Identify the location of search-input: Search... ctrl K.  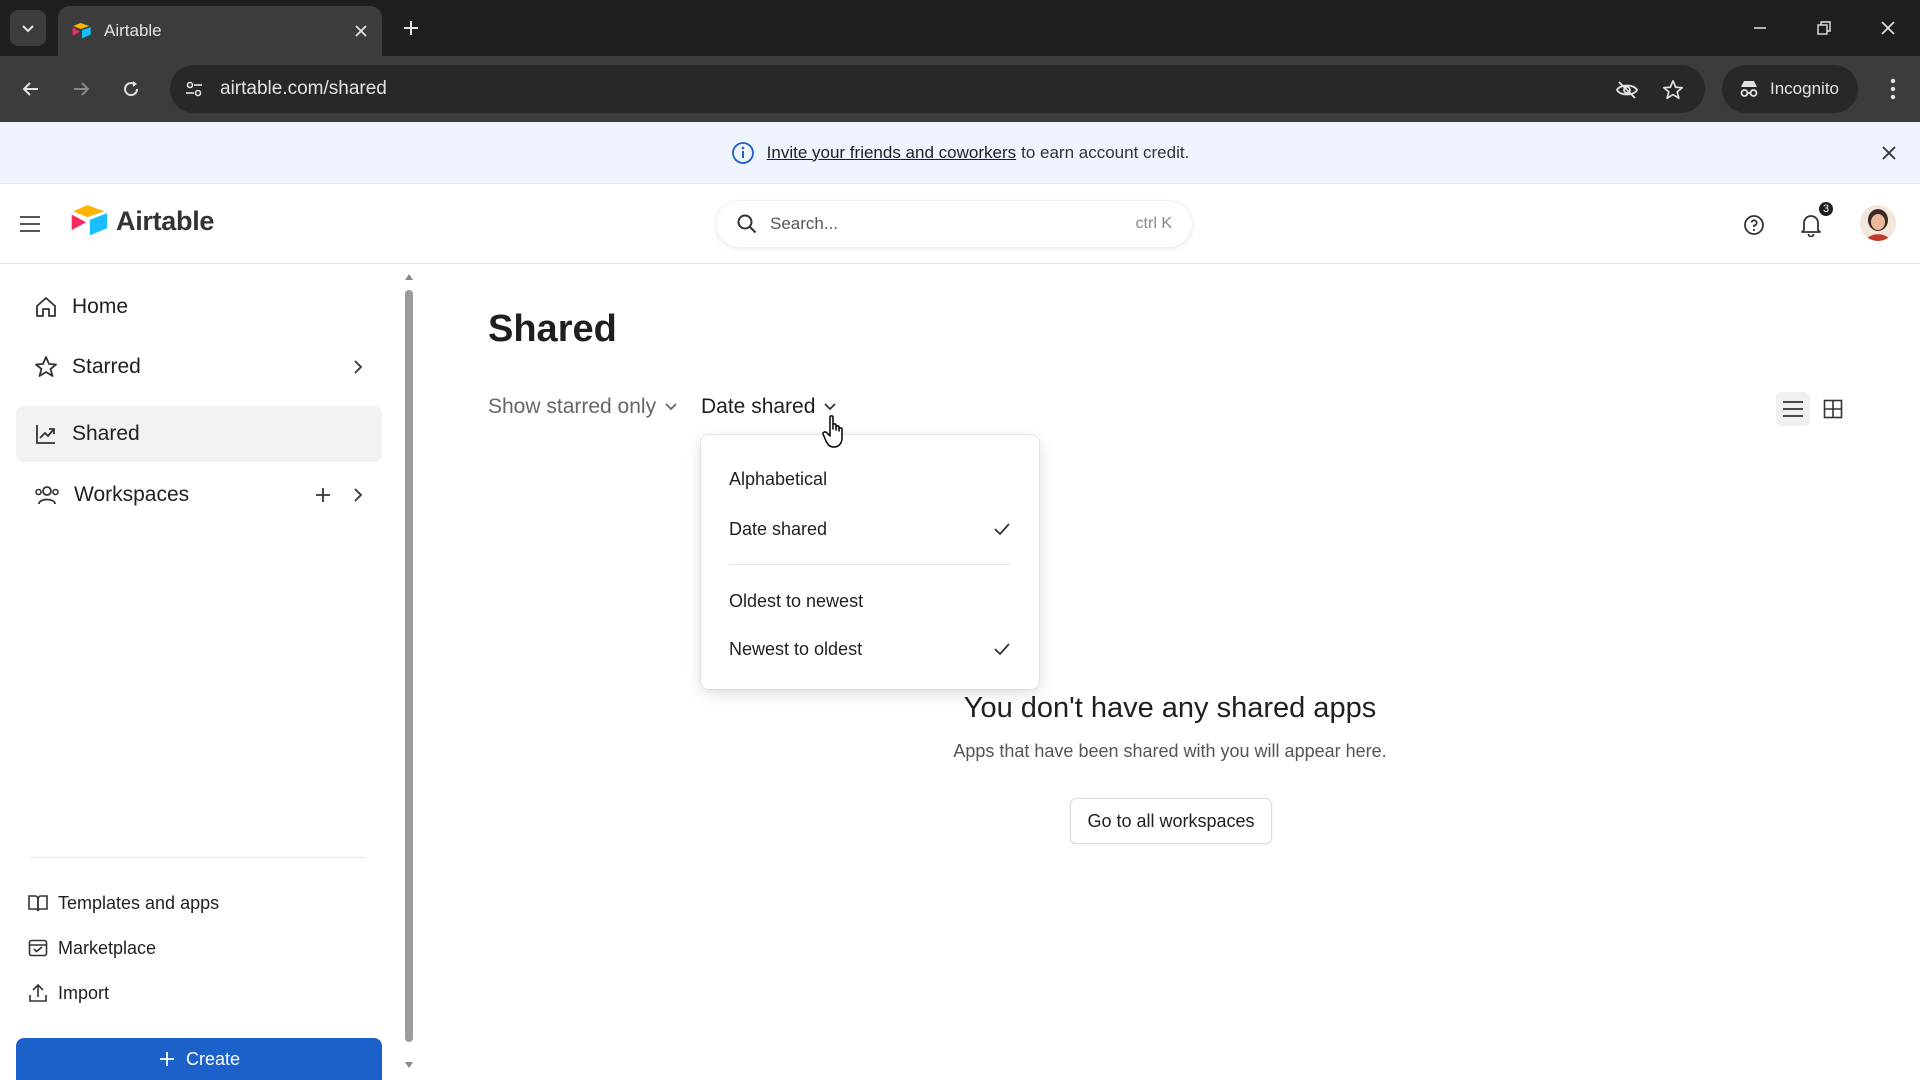
(954, 224).